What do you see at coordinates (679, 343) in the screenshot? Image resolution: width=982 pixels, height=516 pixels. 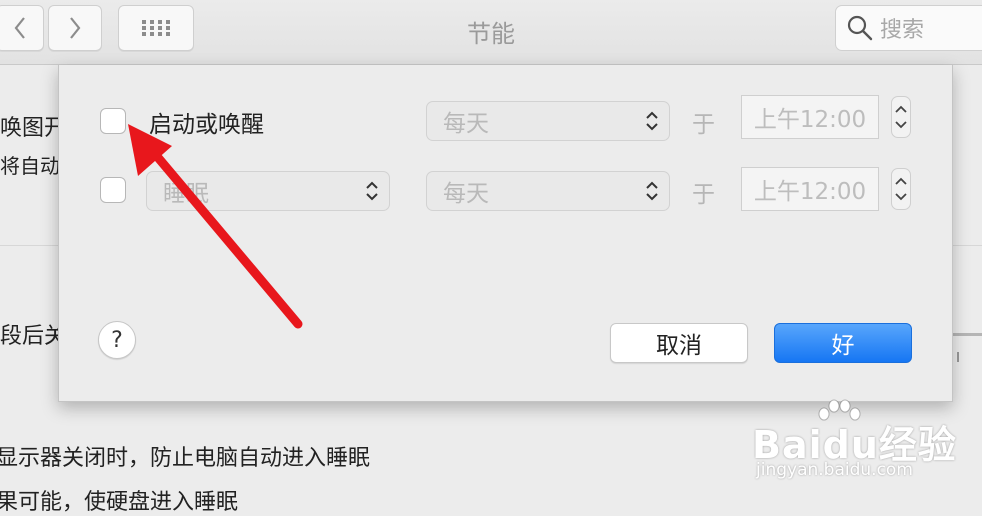 I see `cancel-button: 取消` at bounding box center [679, 343].